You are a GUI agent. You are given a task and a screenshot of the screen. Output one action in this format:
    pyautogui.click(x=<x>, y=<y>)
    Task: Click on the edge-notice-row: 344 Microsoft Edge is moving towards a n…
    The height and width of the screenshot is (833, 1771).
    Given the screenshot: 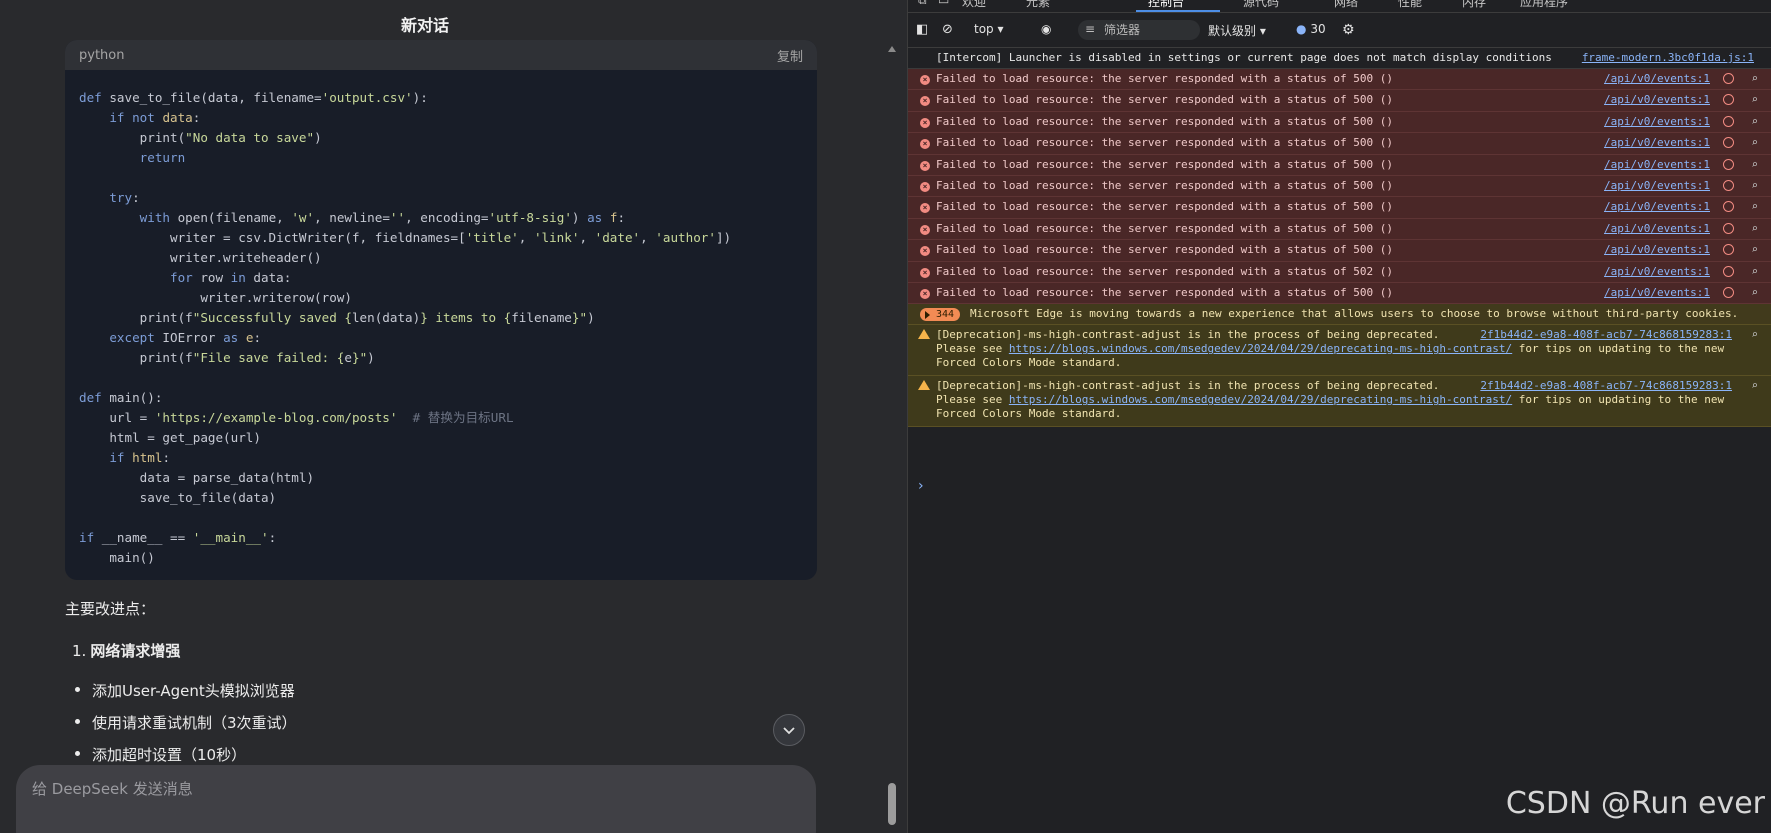 What is the action you would take?
    pyautogui.click(x=1339, y=315)
    